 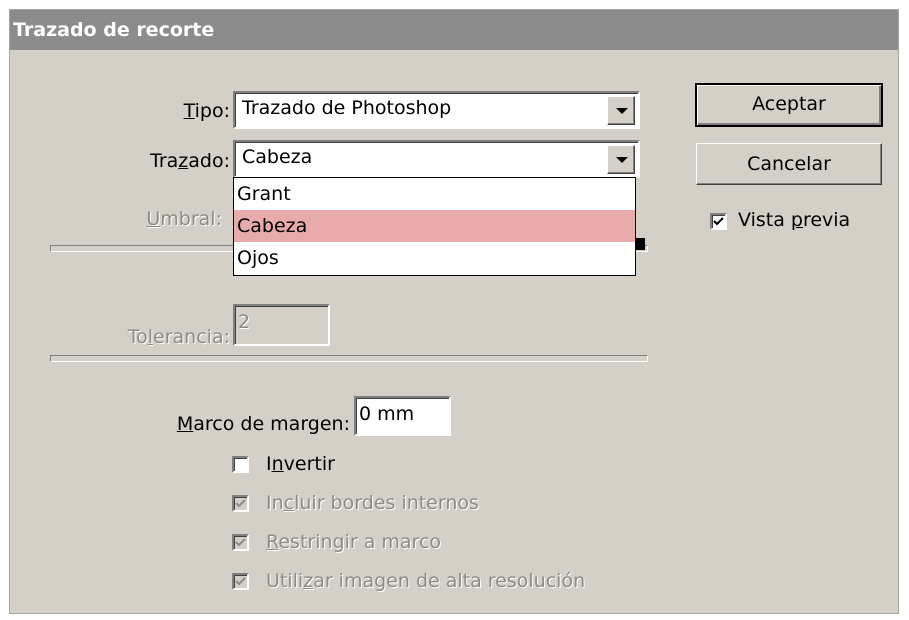 I want to click on tipo-select: Trazado de Photoshop, so click(x=436, y=110).